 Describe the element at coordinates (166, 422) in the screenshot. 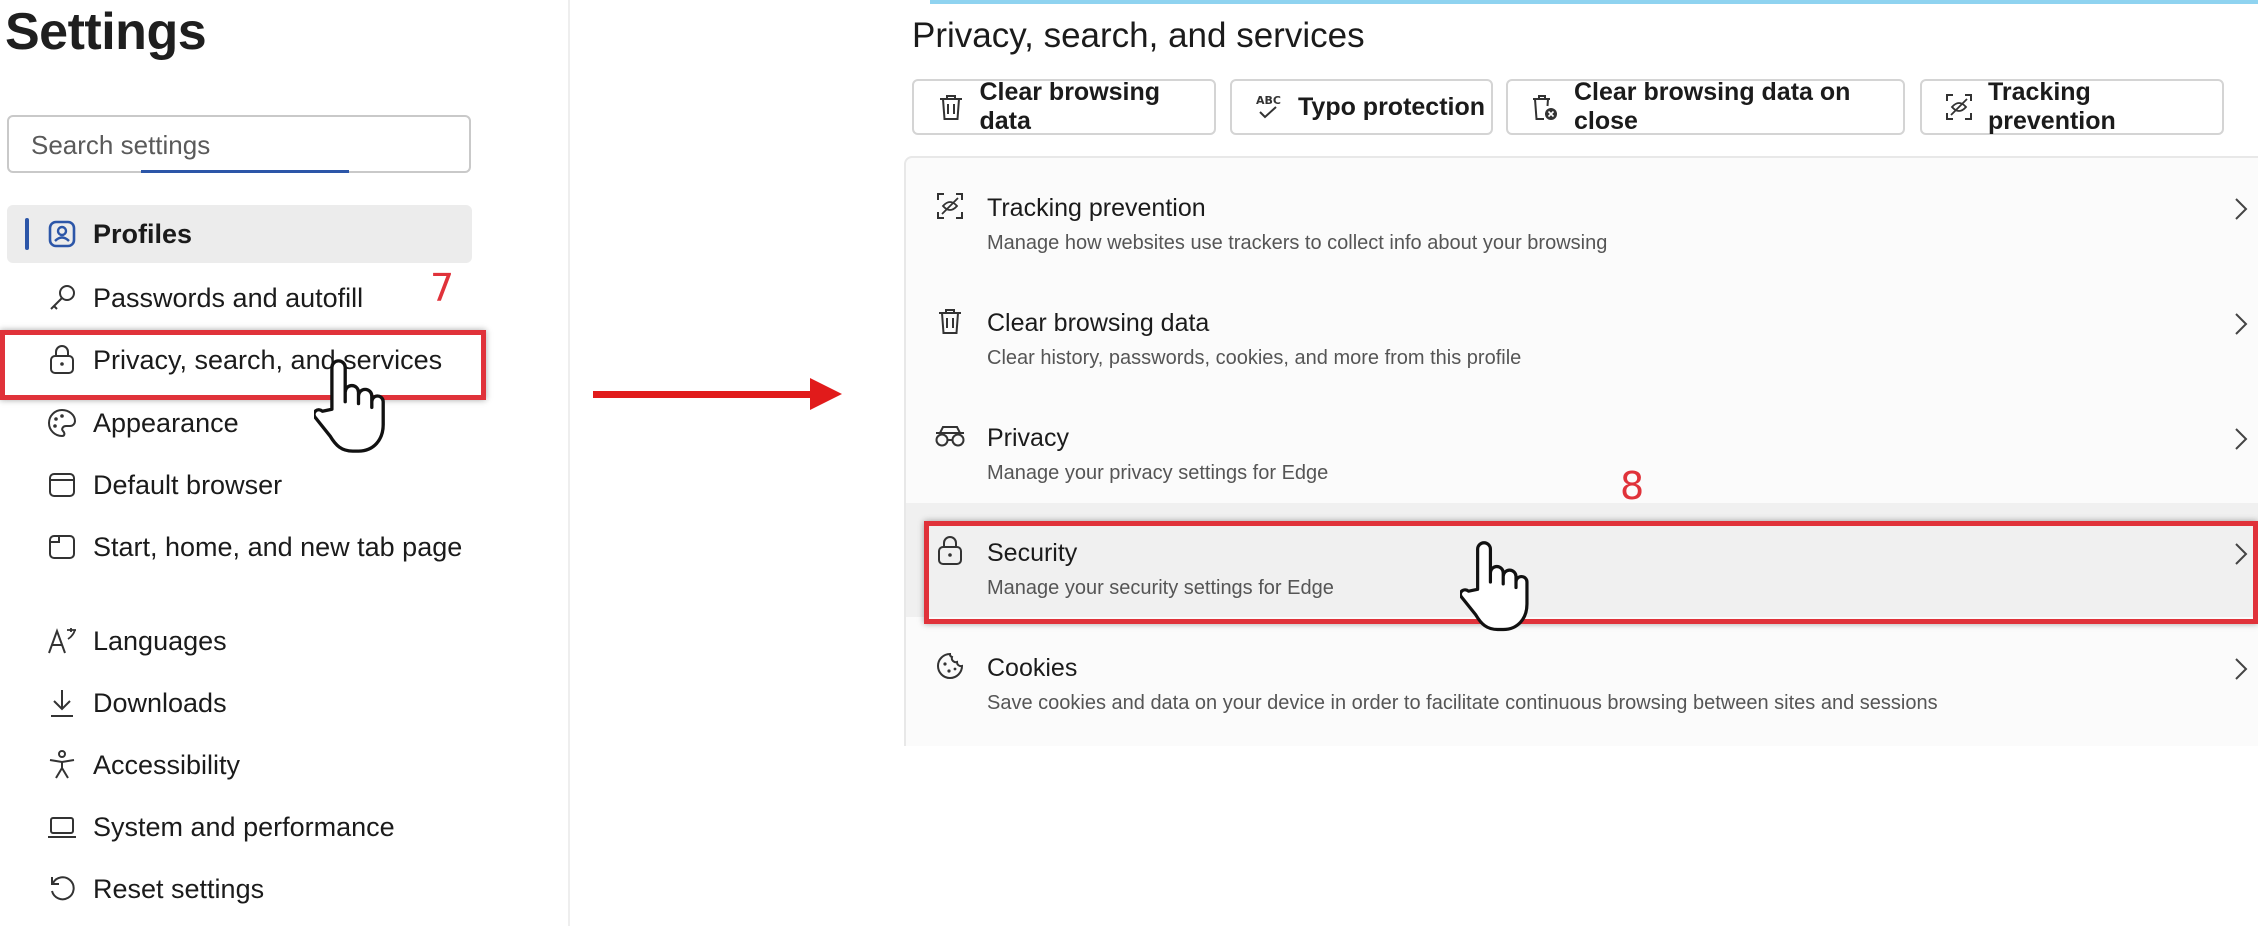

I see `sidebar-item-label: Appearance` at that location.